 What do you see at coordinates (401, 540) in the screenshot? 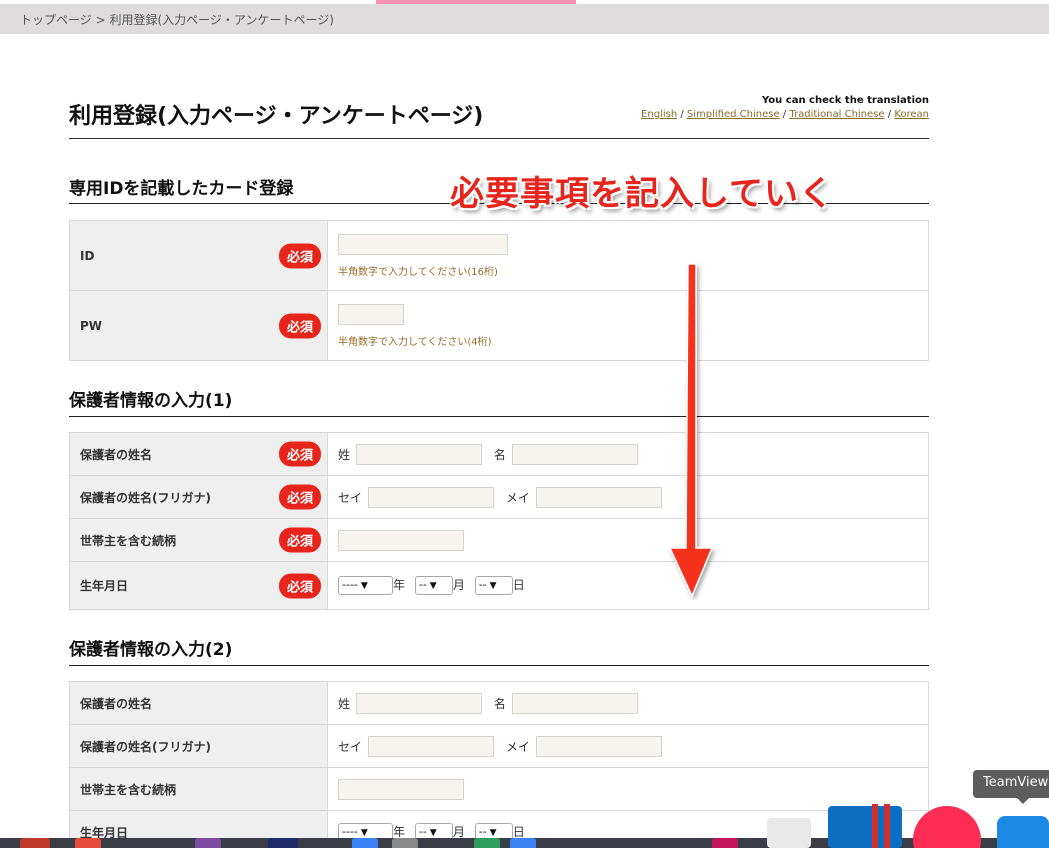
I see `guardian-1-relation-input` at bounding box center [401, 540].